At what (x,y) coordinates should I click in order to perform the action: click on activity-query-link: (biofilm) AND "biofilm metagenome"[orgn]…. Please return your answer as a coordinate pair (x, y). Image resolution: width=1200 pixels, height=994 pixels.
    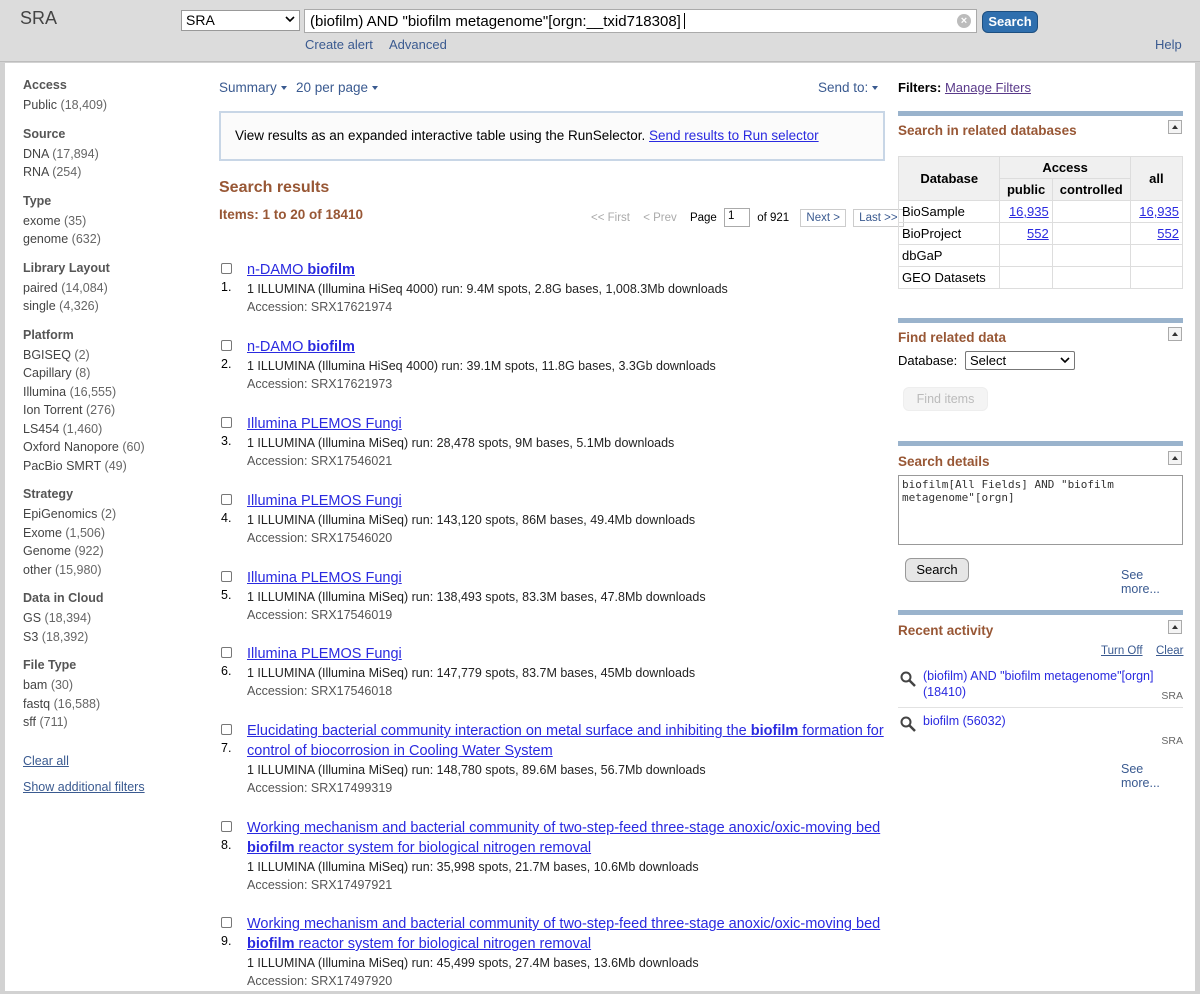
    Looking at the image, I should click on (1045, 684).